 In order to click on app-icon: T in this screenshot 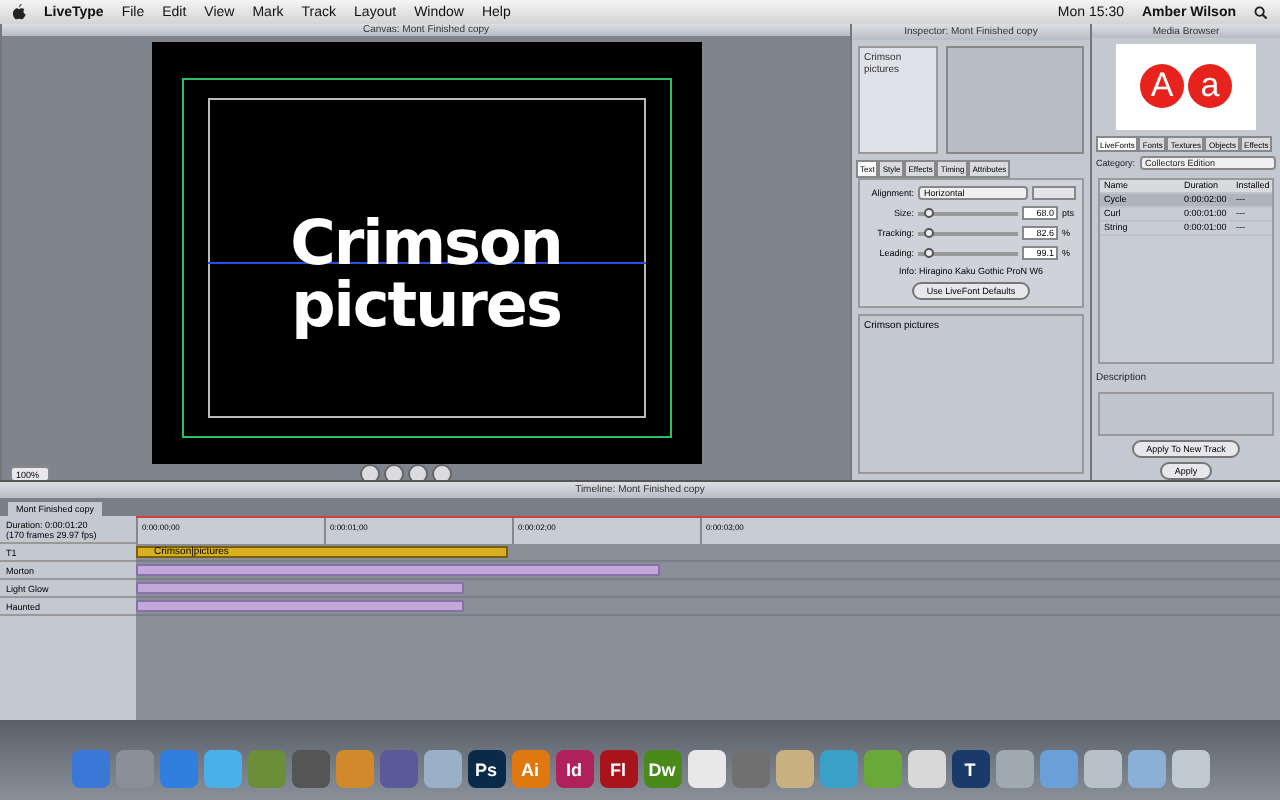, I will do `click(970, 769)`.